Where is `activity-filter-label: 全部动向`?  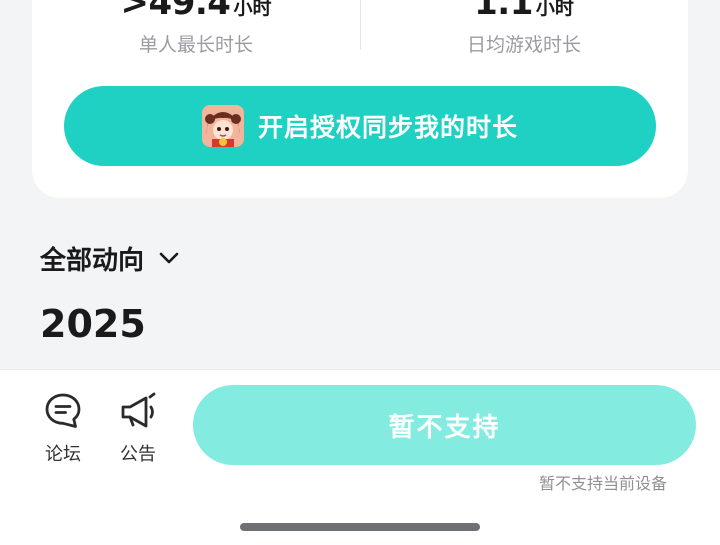
activity-filter-label: 全部动向 is located at coordinates (92, 260).